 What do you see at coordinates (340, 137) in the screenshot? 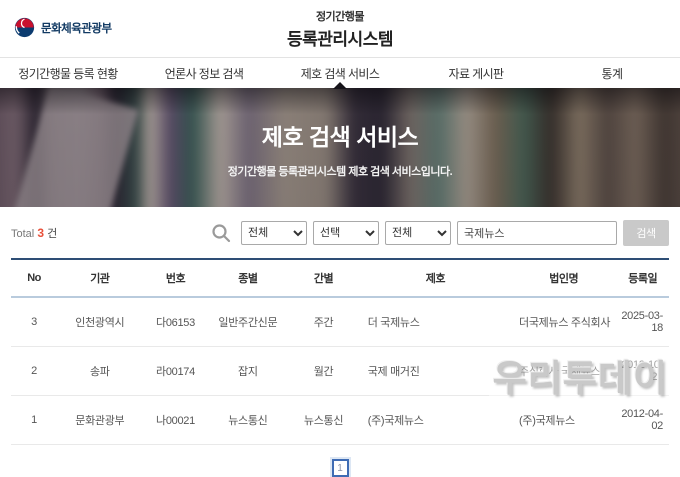
I see `hero-title: 제호 검색 서비스` at bounding box center [340, 137].